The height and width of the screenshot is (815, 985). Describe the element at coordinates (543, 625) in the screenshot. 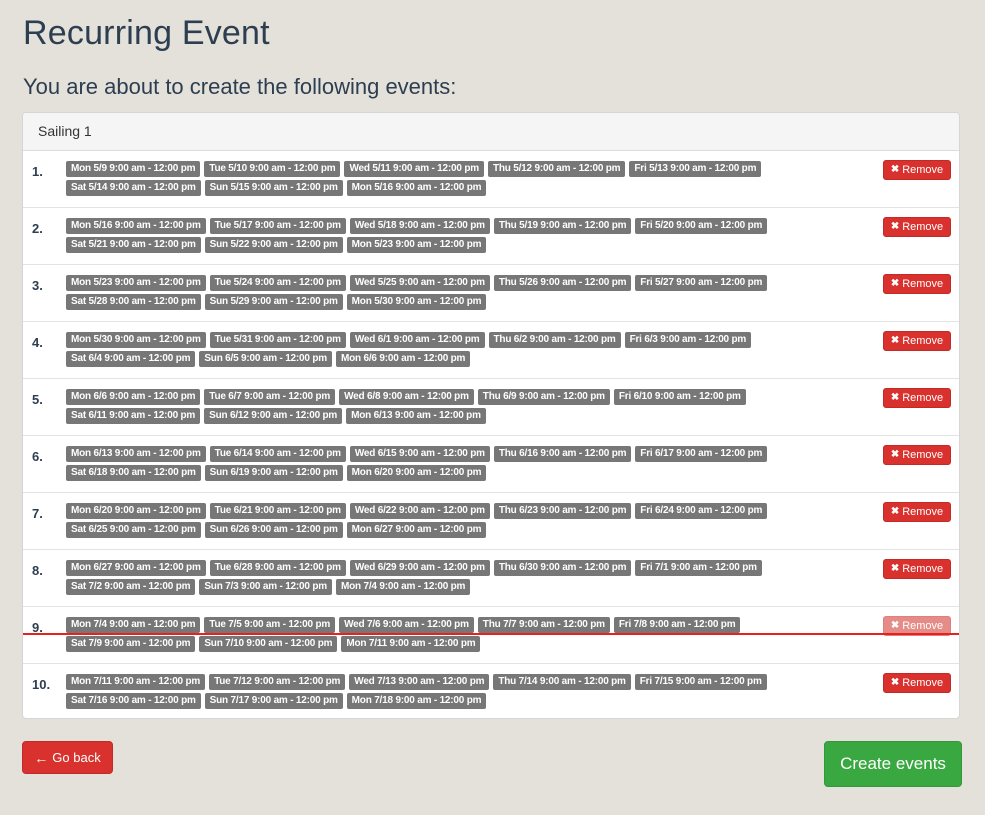

I see `event-tag: Thu 7/7 9:00 am - 12:00 pm` at that location.